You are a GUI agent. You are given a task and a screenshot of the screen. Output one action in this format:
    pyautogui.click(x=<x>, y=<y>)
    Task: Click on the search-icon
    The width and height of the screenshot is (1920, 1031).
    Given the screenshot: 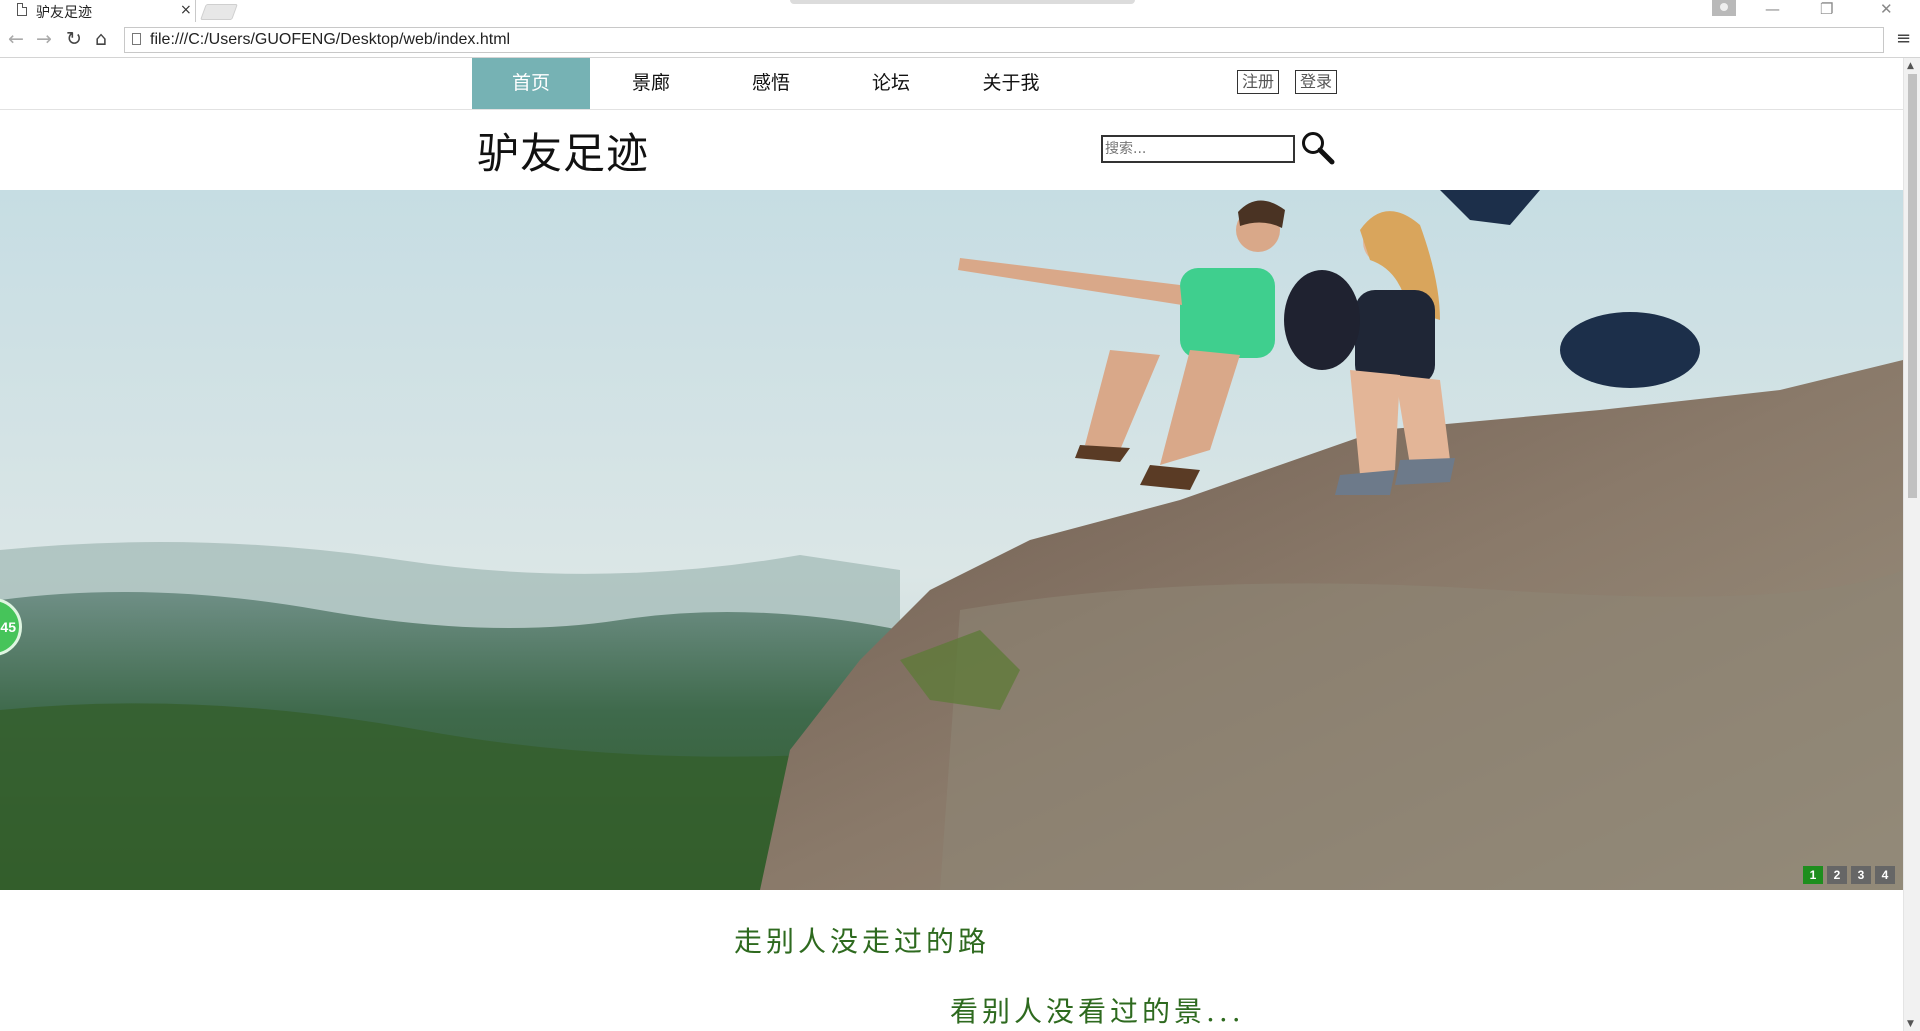 What is the action you would take?
    pyautogui.click(x=1318, y=148)
    